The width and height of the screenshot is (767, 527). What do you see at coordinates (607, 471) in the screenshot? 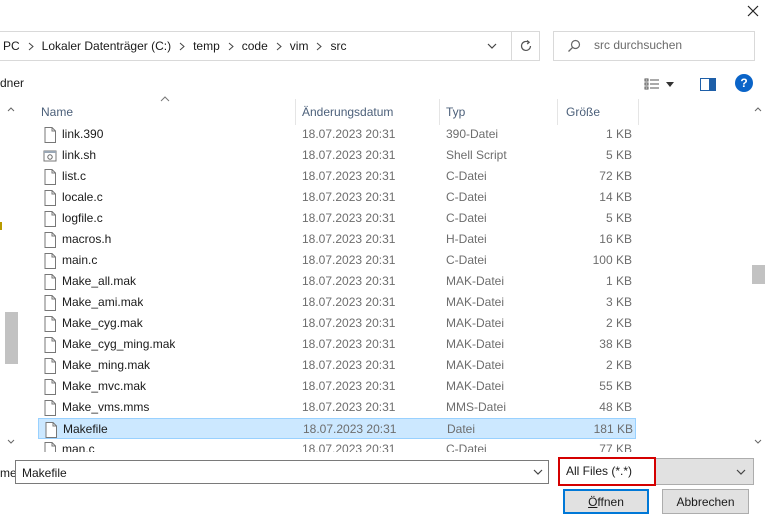
I see `filetype-highlight-box` at bounding box center [607, 471].